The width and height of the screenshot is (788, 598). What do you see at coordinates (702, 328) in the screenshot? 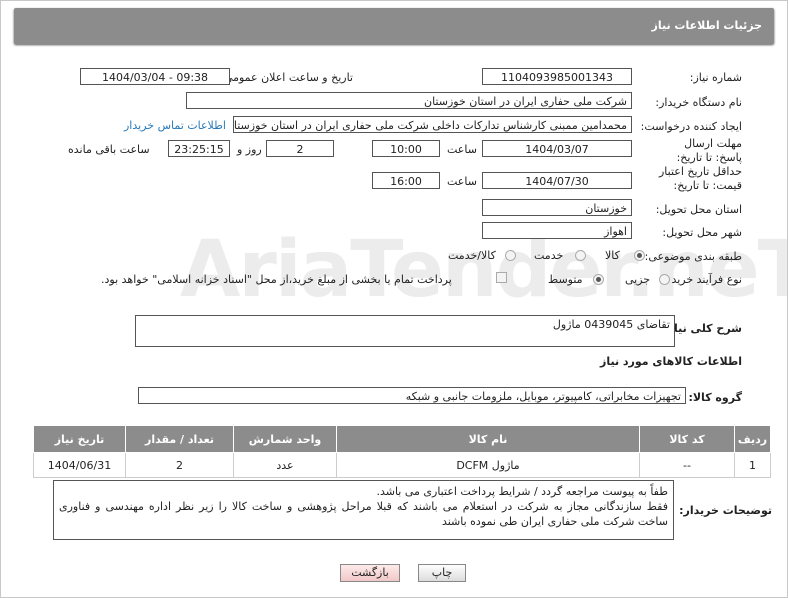
I see `description-label: شرح کلی نیاز:` at bounding box center [702, 328].